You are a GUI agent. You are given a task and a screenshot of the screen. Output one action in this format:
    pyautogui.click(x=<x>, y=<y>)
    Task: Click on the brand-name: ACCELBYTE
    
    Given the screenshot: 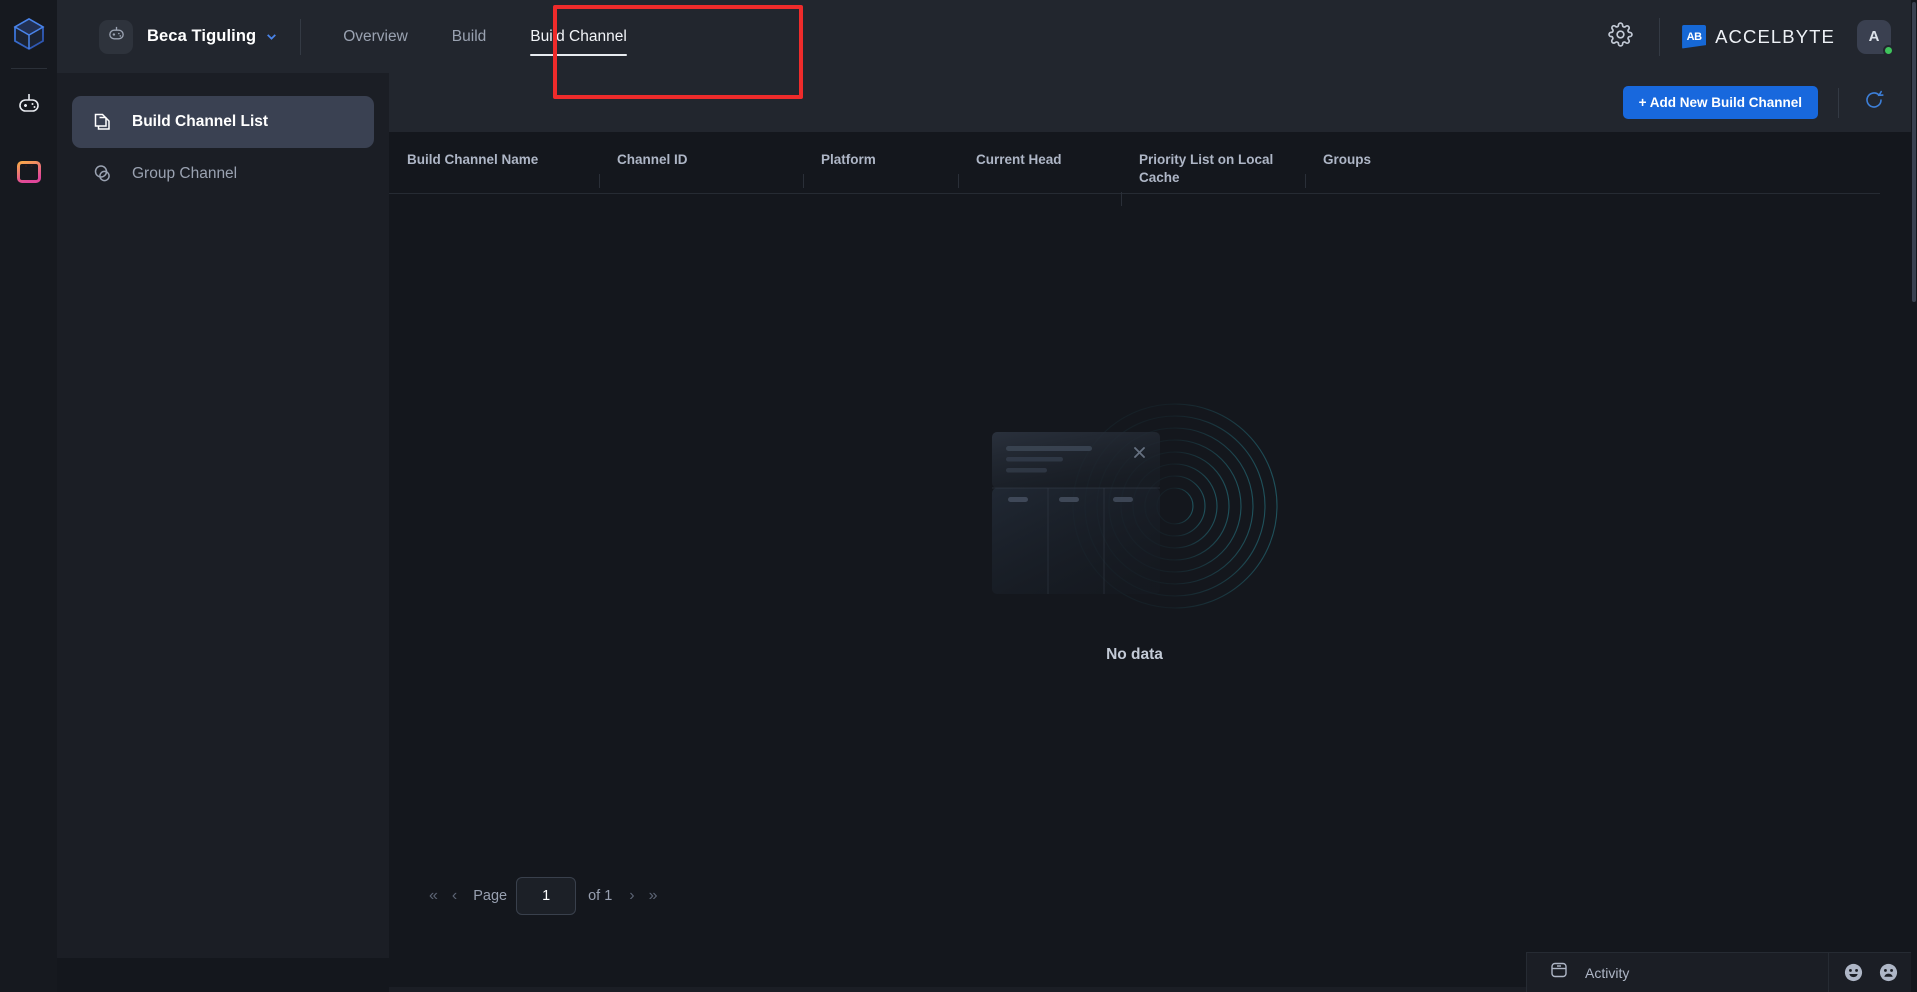 What is the action you would take?
    pyautogui.click(x=1775, y=36)
    